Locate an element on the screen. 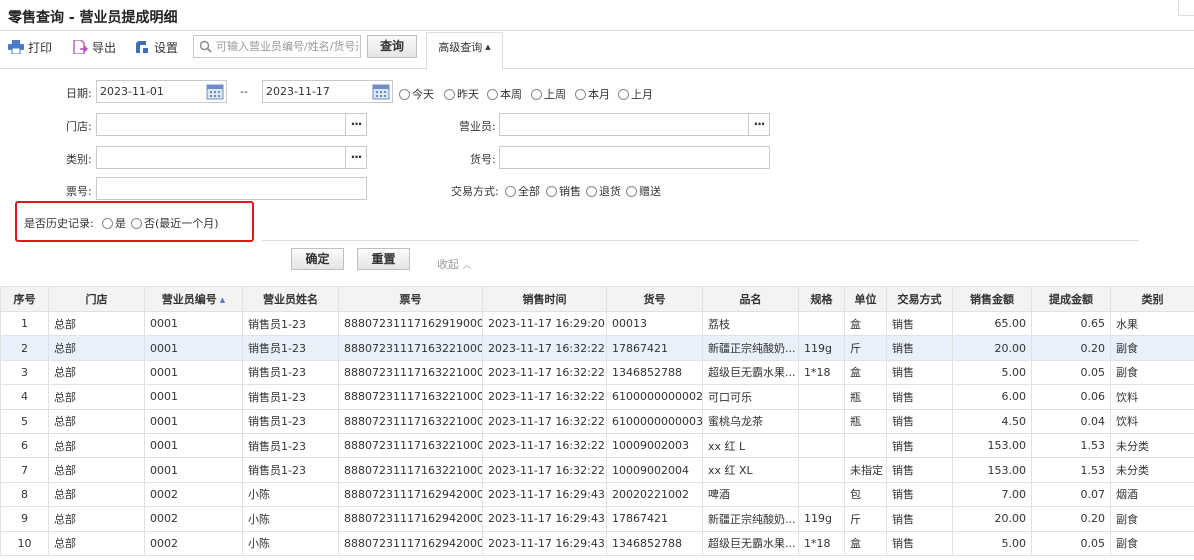 This screenshot has height=560, width=1194. column-header: 销售金额 is located at coordinates (992, 299).